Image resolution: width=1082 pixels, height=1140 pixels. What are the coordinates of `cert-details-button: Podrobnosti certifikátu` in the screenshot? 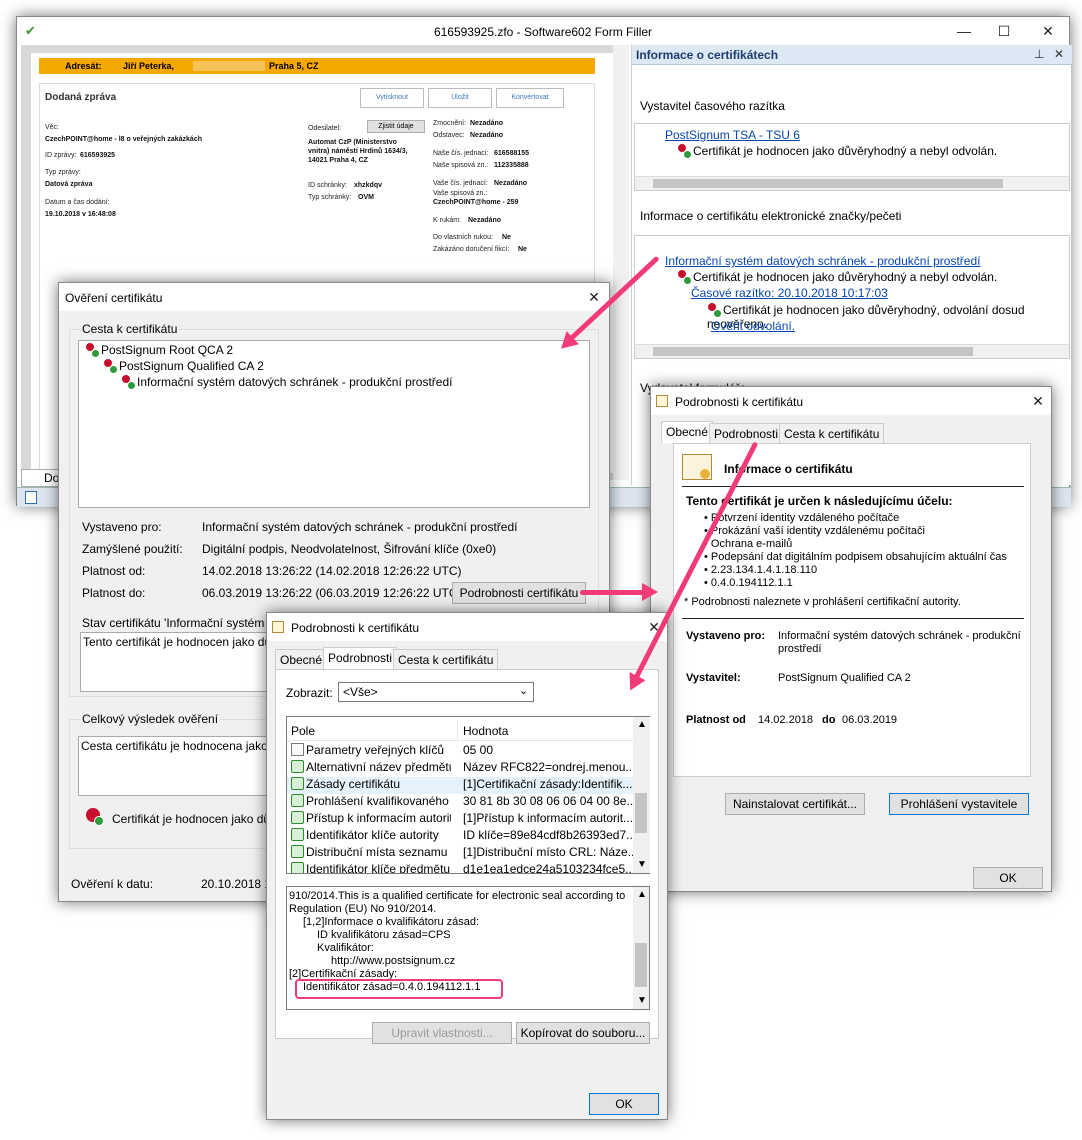 It's located at (519, 593).